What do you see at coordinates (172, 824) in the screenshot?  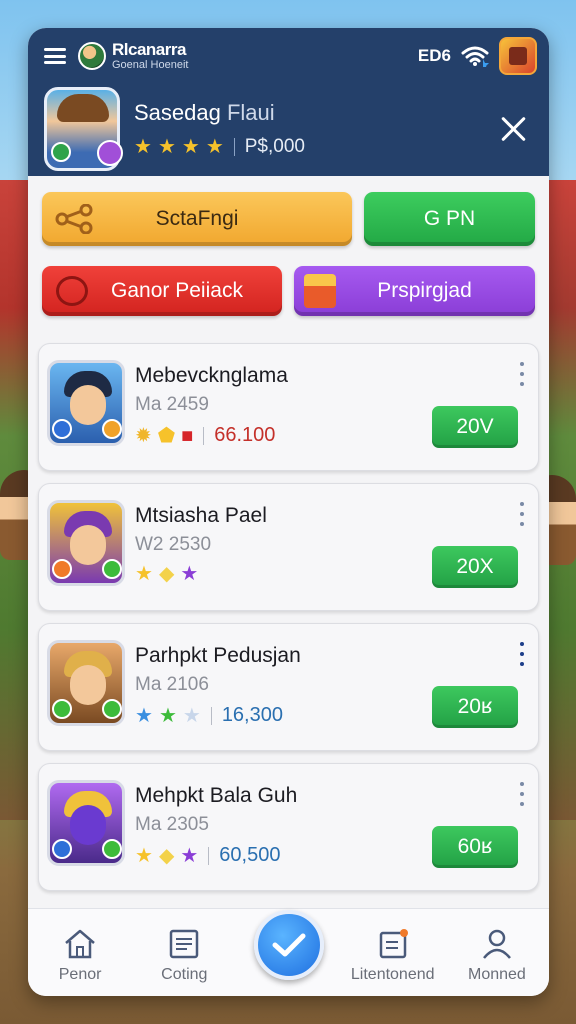 I see `game-subtitle: Ma 2305` at bounding box center [172, 824].